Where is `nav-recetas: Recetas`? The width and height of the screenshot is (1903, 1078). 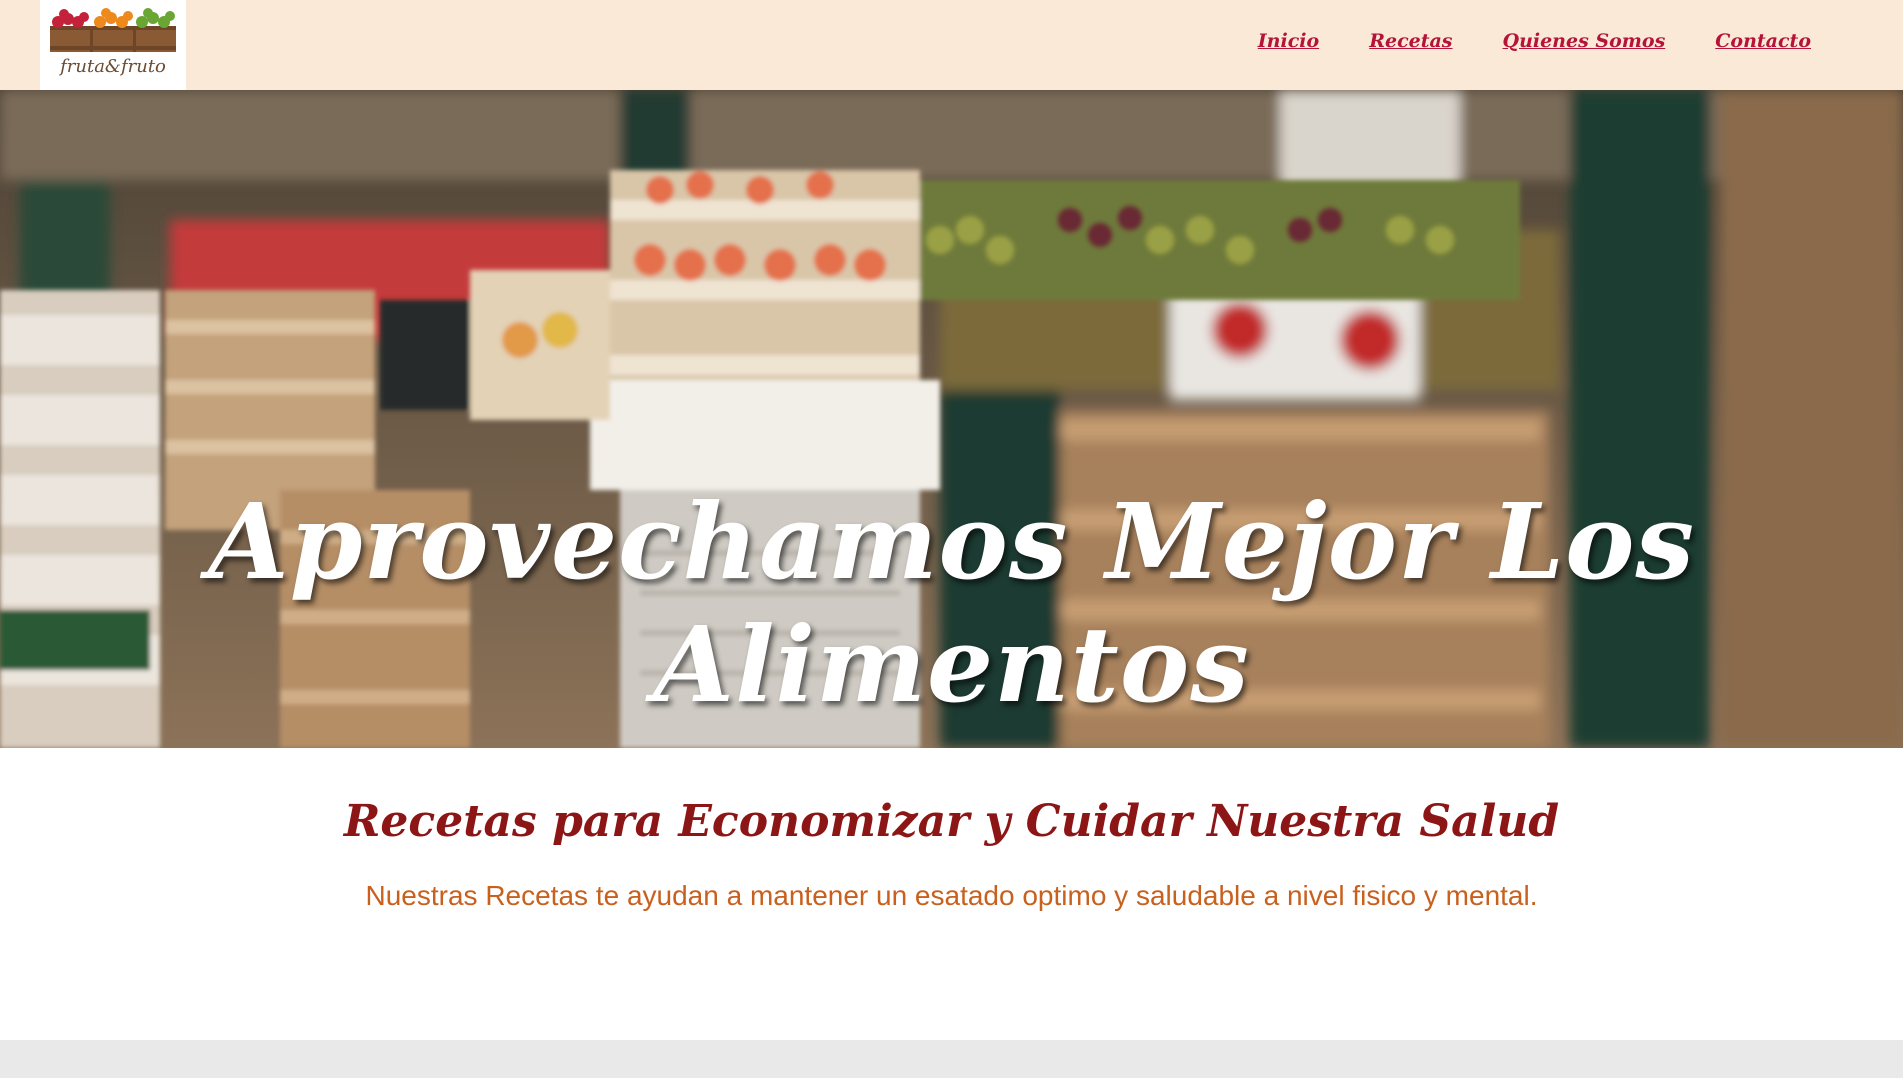 nav-recetas: Recetas is located at coordinates (1410, 41).